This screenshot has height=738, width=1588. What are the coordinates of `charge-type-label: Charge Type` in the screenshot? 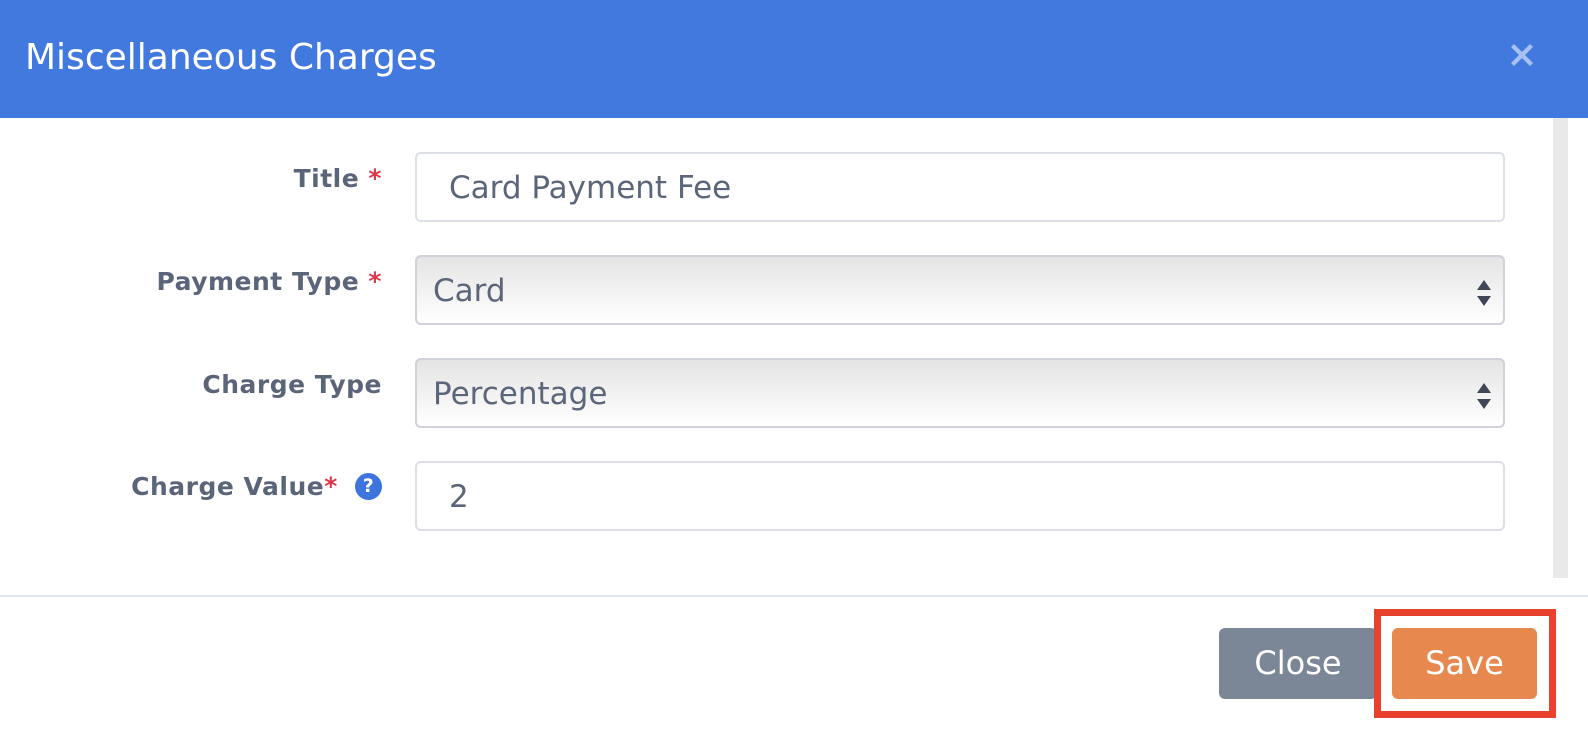 It's located at (292, 385).